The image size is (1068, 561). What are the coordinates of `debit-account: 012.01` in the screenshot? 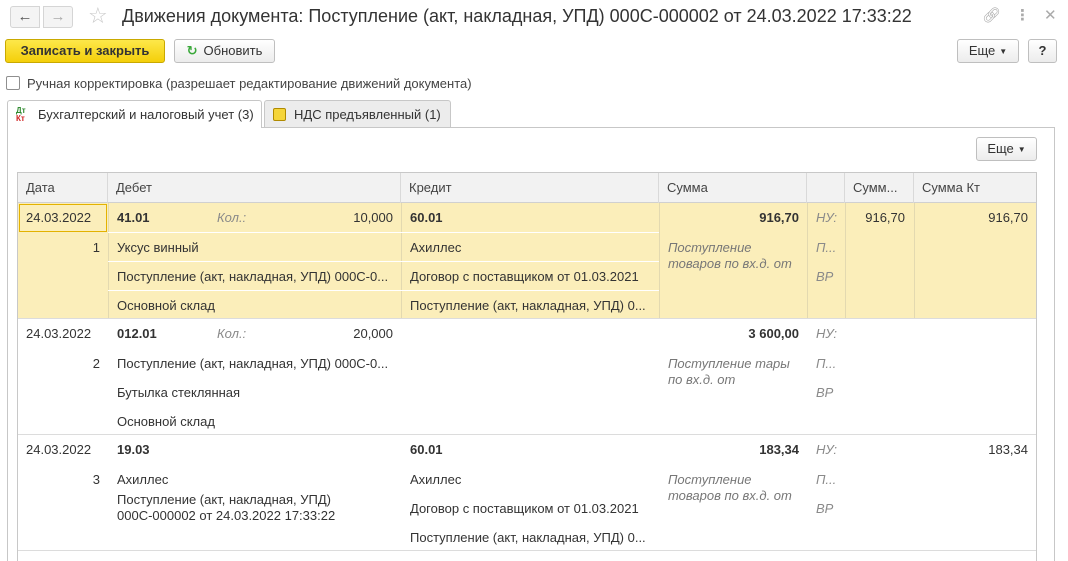 It's located at (137, 333).